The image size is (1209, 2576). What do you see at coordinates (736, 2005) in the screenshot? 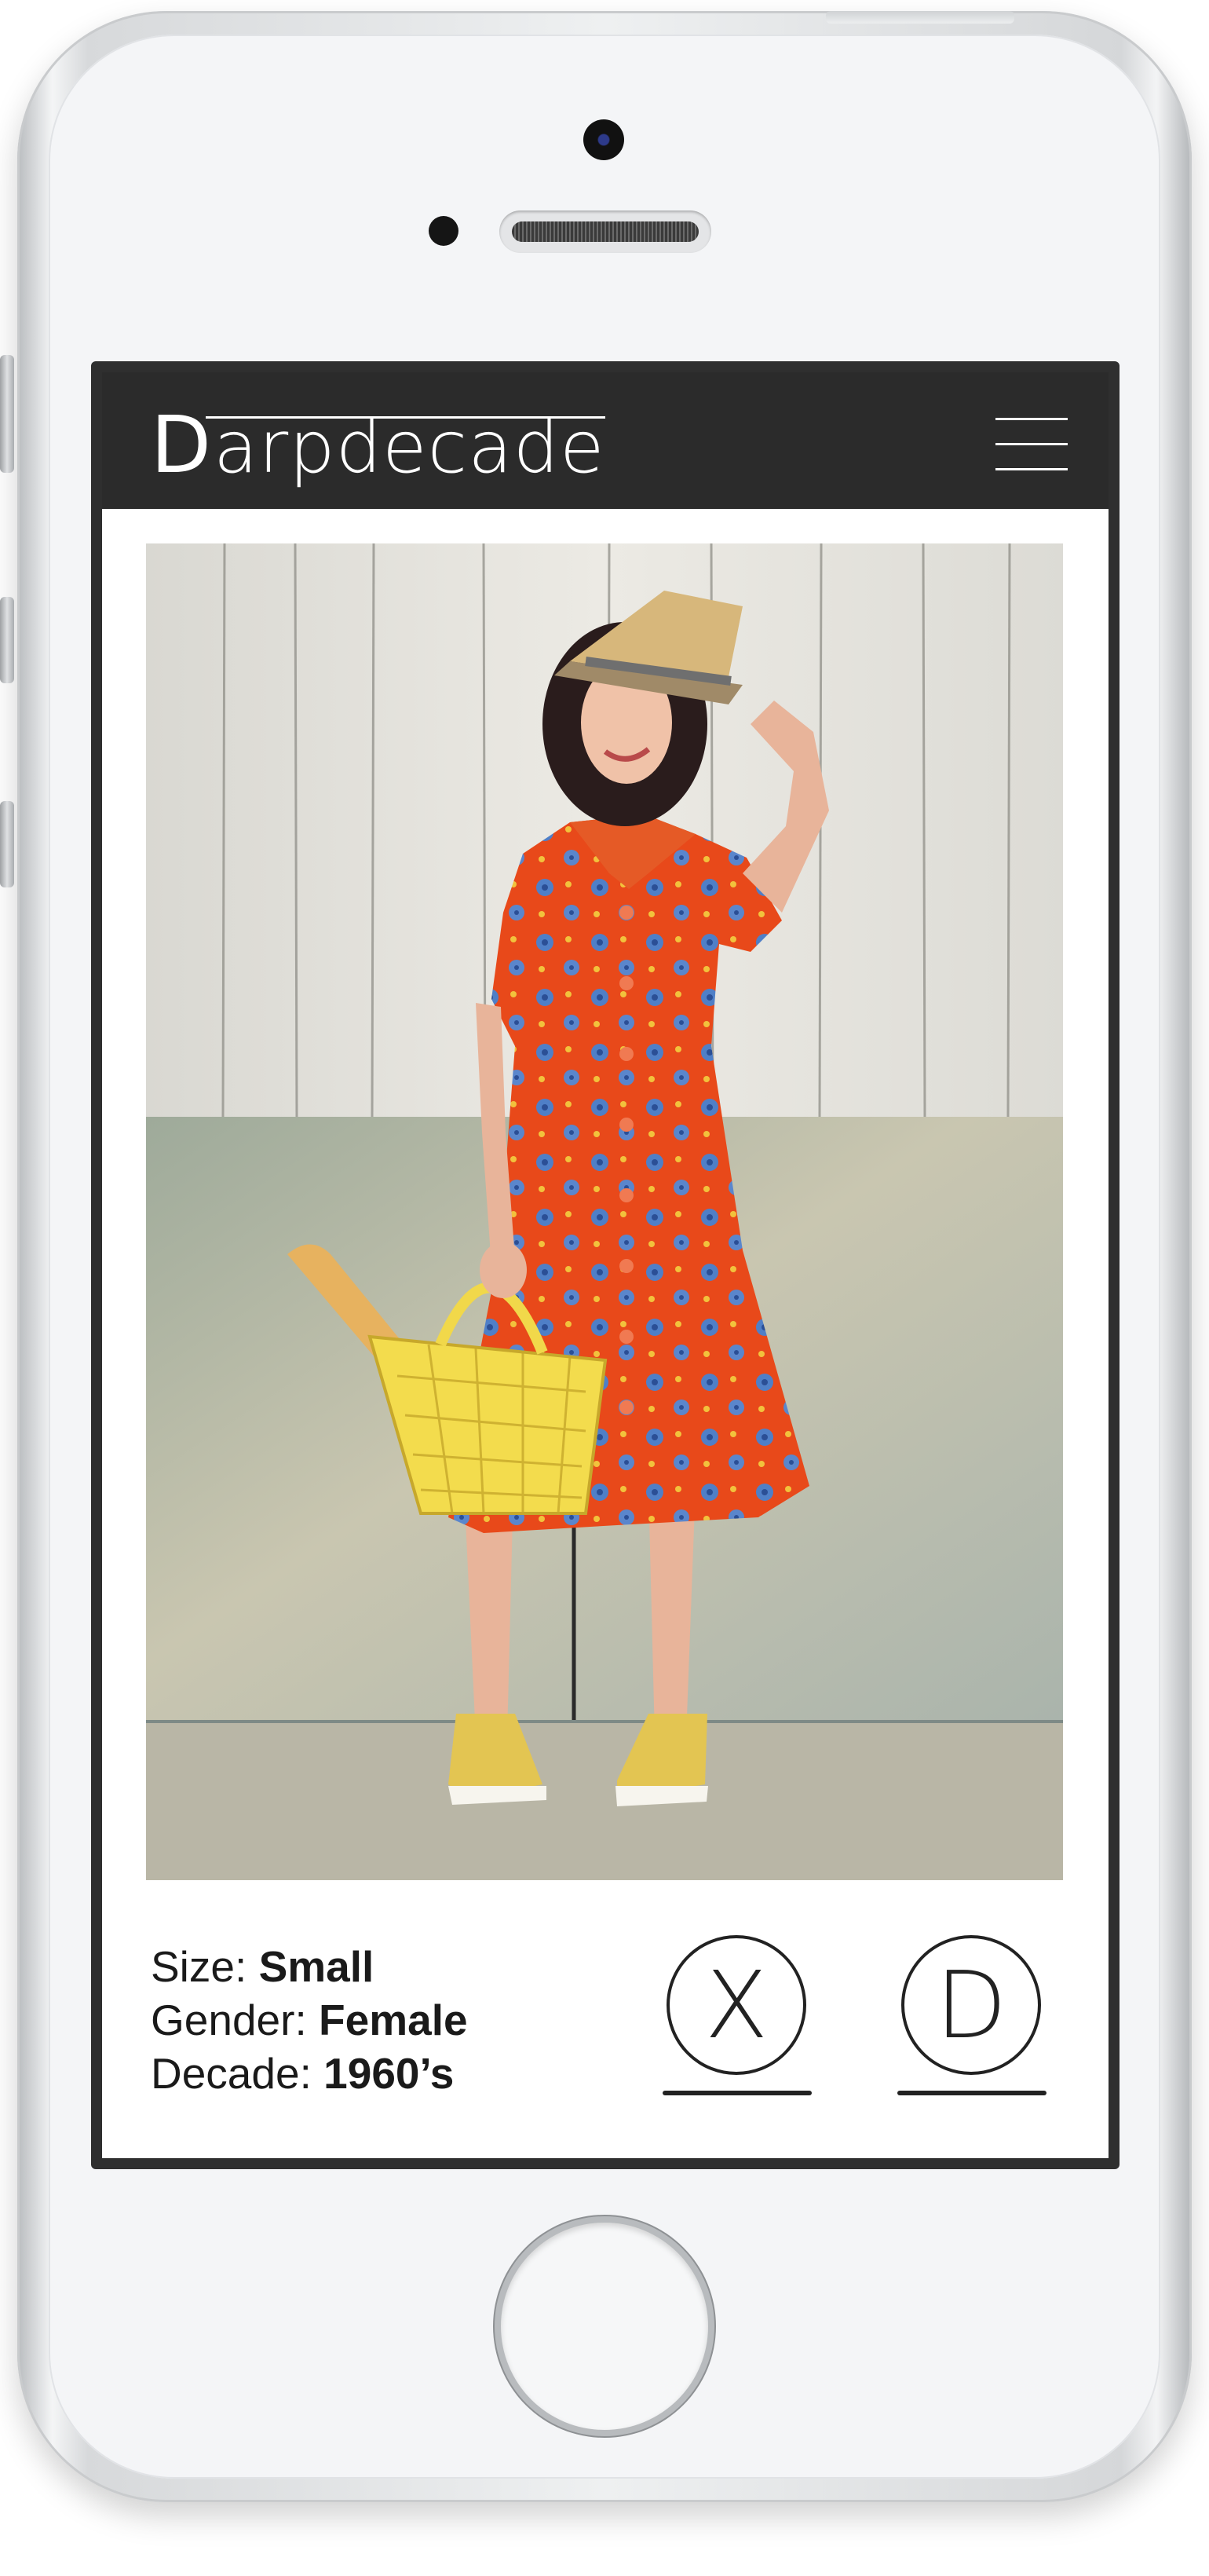
I see `x-icon: X` at bounding box center [736, 2005].